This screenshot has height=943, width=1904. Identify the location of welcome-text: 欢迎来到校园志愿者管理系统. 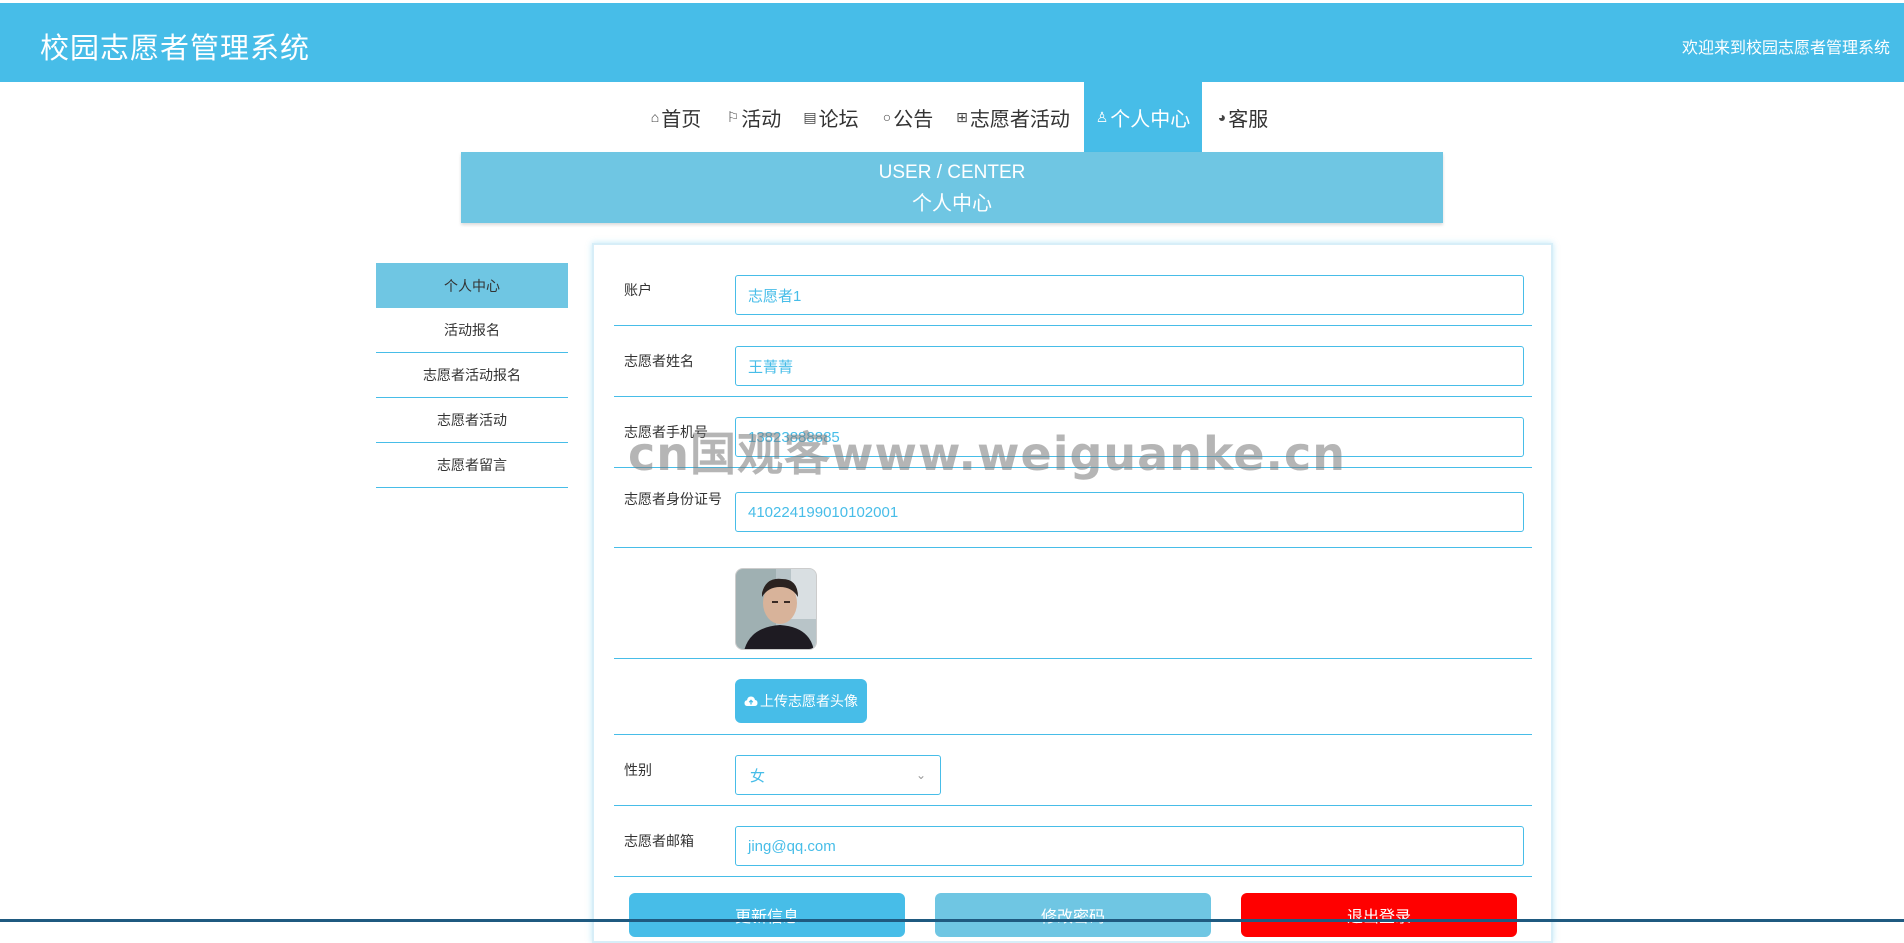
(1785, 48).